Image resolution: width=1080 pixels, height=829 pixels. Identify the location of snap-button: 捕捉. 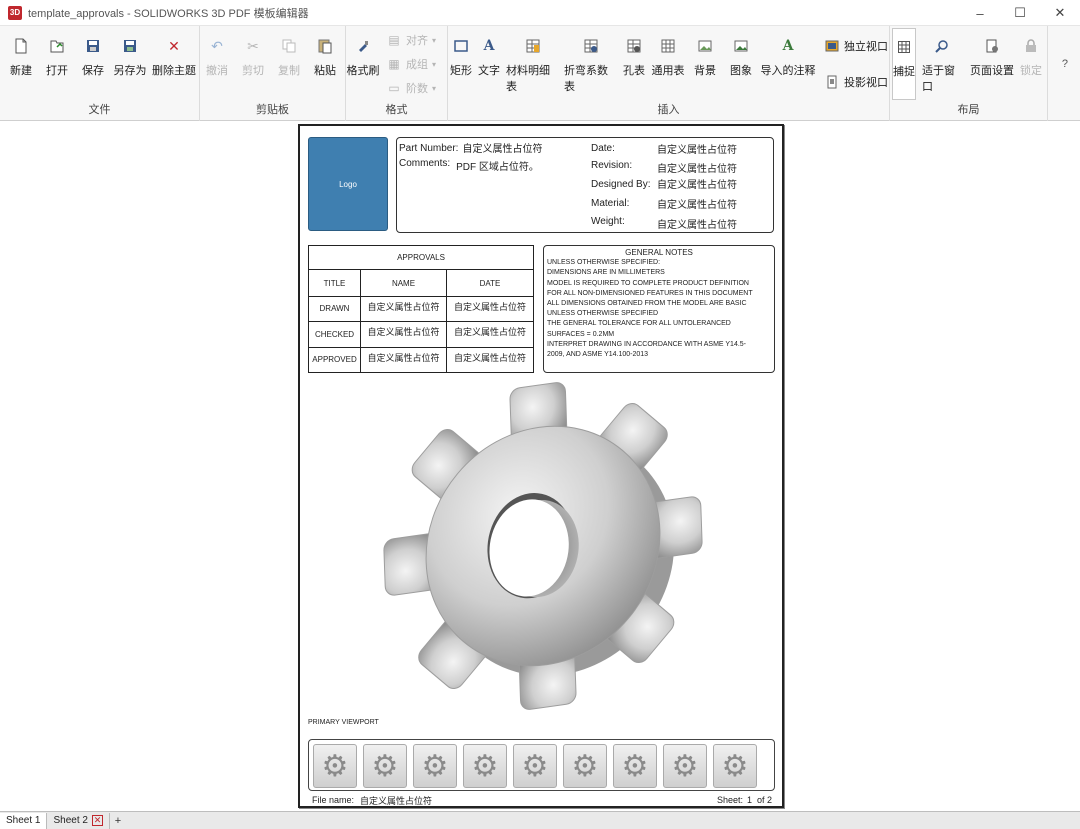
(904, 64).